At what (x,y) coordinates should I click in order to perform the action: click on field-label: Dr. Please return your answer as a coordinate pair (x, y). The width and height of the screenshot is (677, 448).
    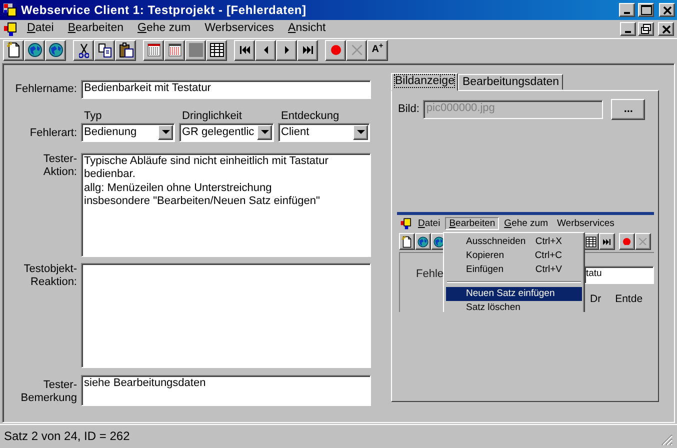
    Looking at the image, I should click on (596, 299).